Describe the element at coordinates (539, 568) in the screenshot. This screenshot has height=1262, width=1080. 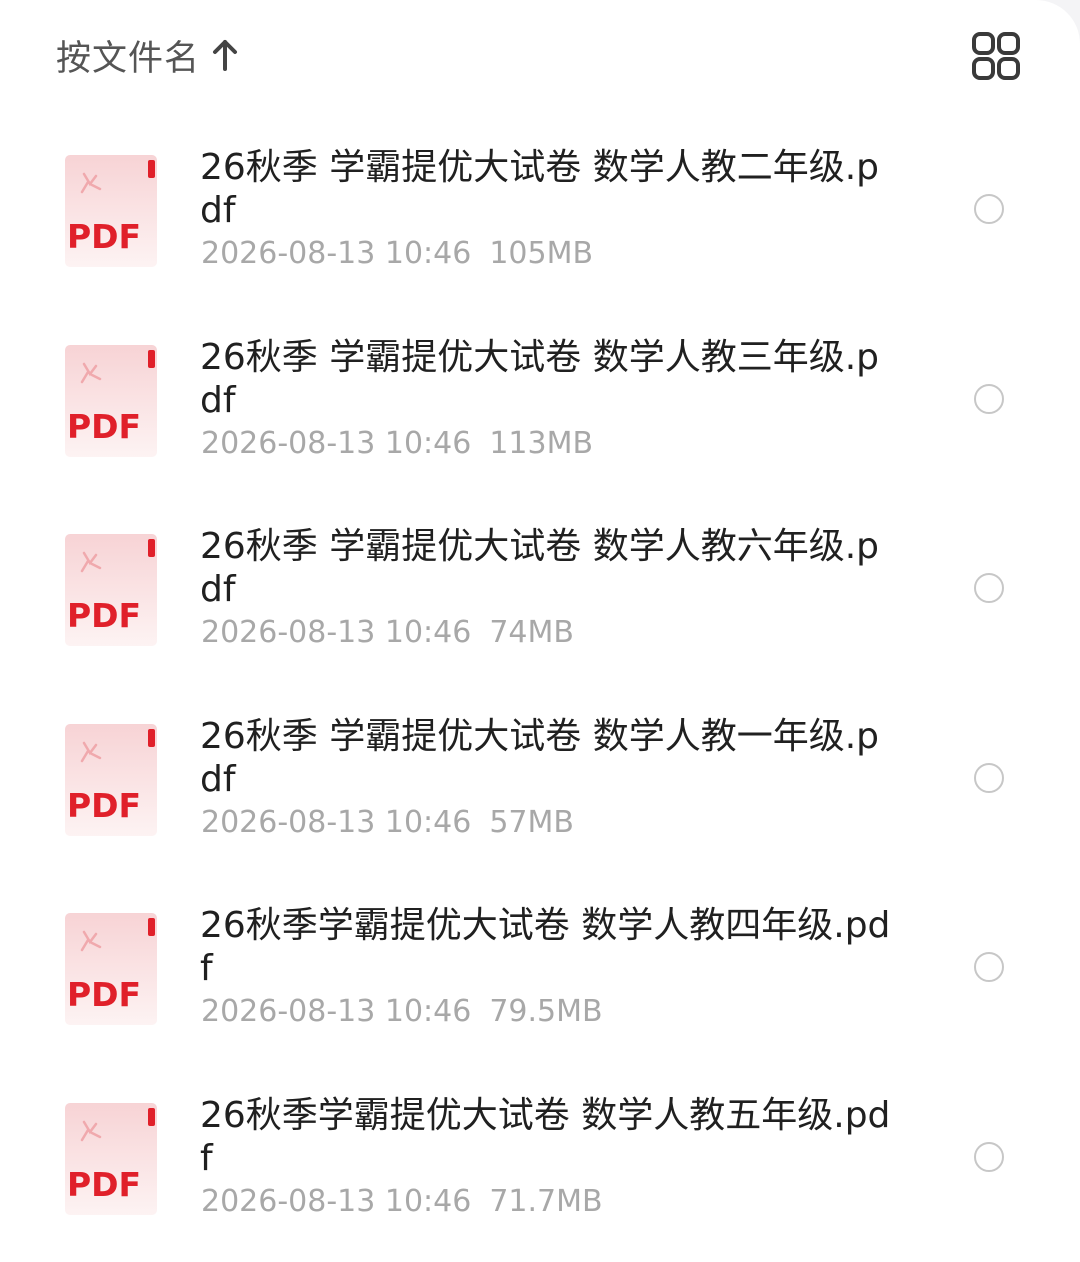
I see `file-name: 26秋季 学霸提优大试卷 数学人教六年级.pdf` at that location.